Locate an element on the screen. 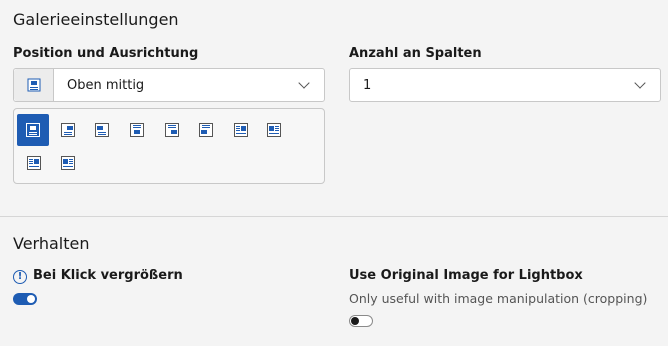  intext-left-nowrap-icon is located at coordinates (68, 163).